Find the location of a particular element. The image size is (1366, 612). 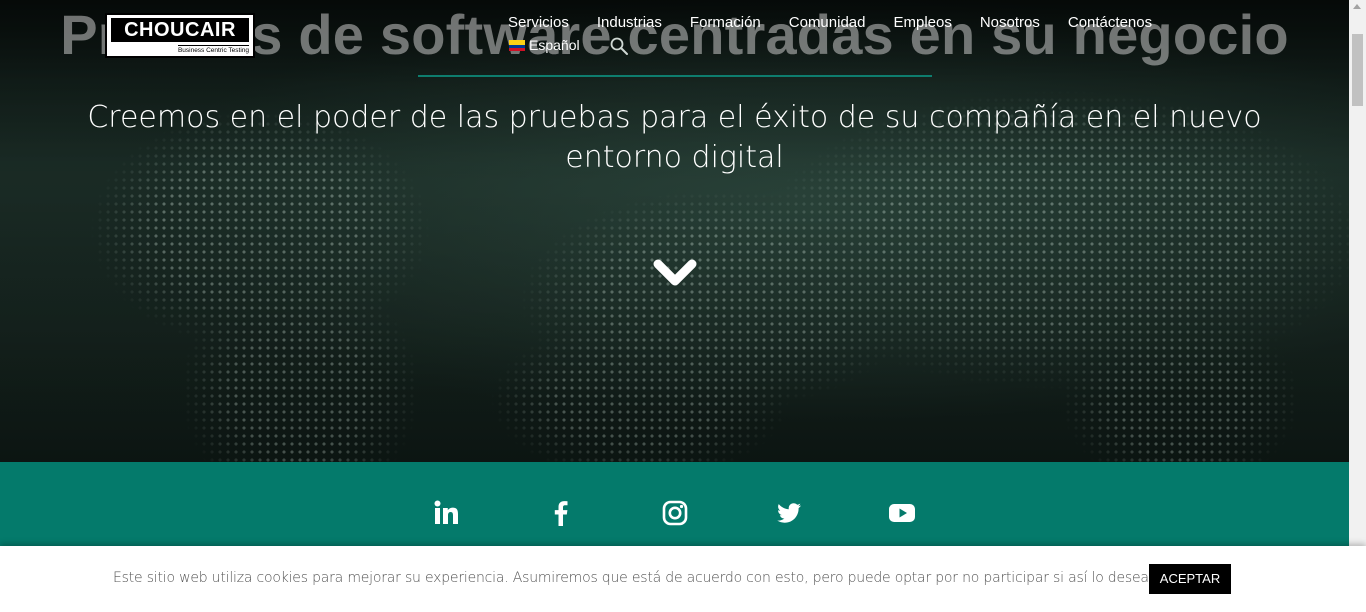

logo-tagline: Business Centric Testing is located at coordinates (213, 49).